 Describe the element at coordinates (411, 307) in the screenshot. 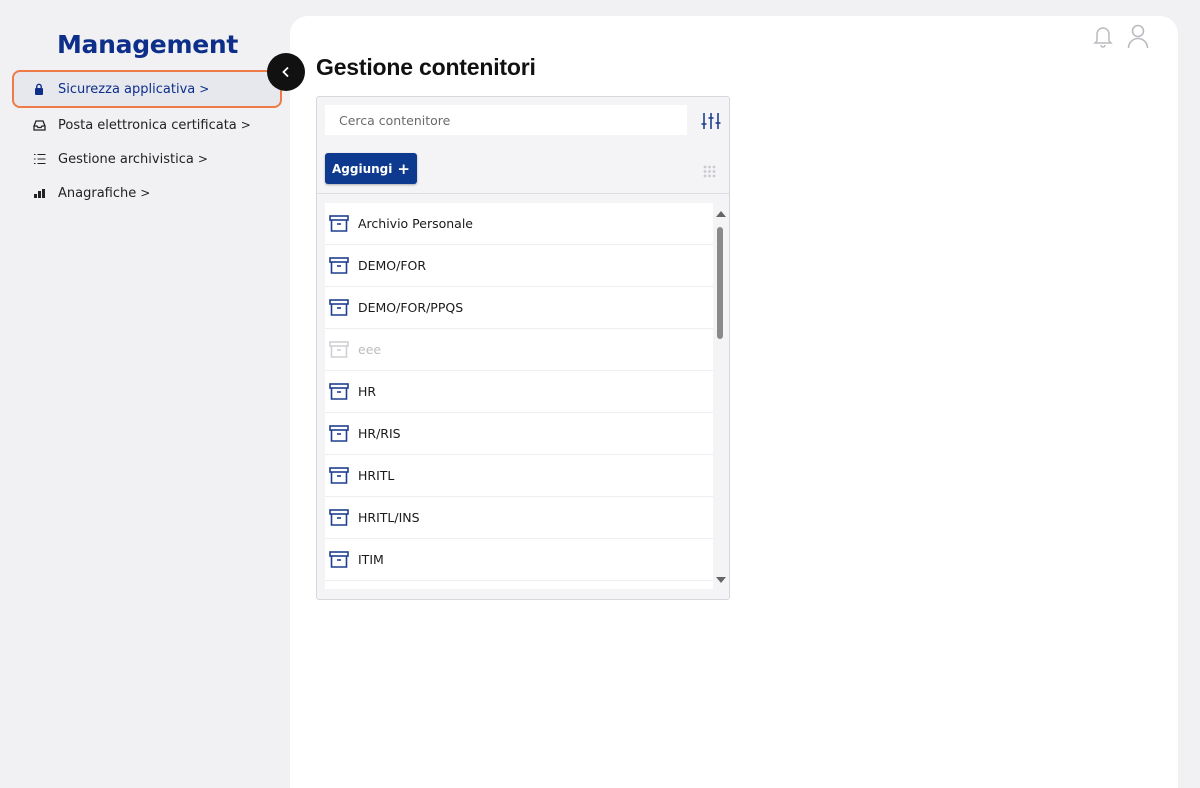

I see `list-item-label: DEMO/FOR/PPQS` at that location.